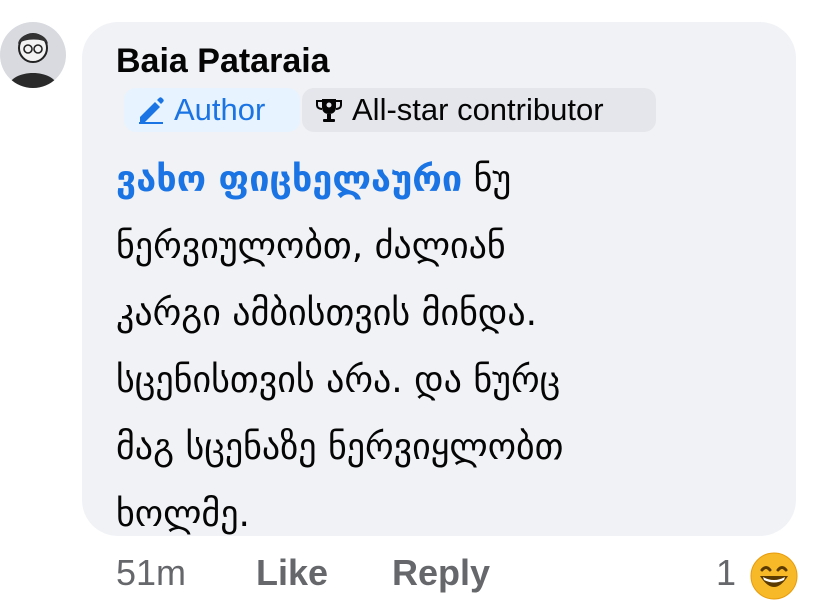 The width and height of the screenshot is (829, 611). Describe the element at coordinates (340, 447) in the screenshot. I see `comment-line-5: მაგ სცენაზე ნერვიყლობთ` at that location.